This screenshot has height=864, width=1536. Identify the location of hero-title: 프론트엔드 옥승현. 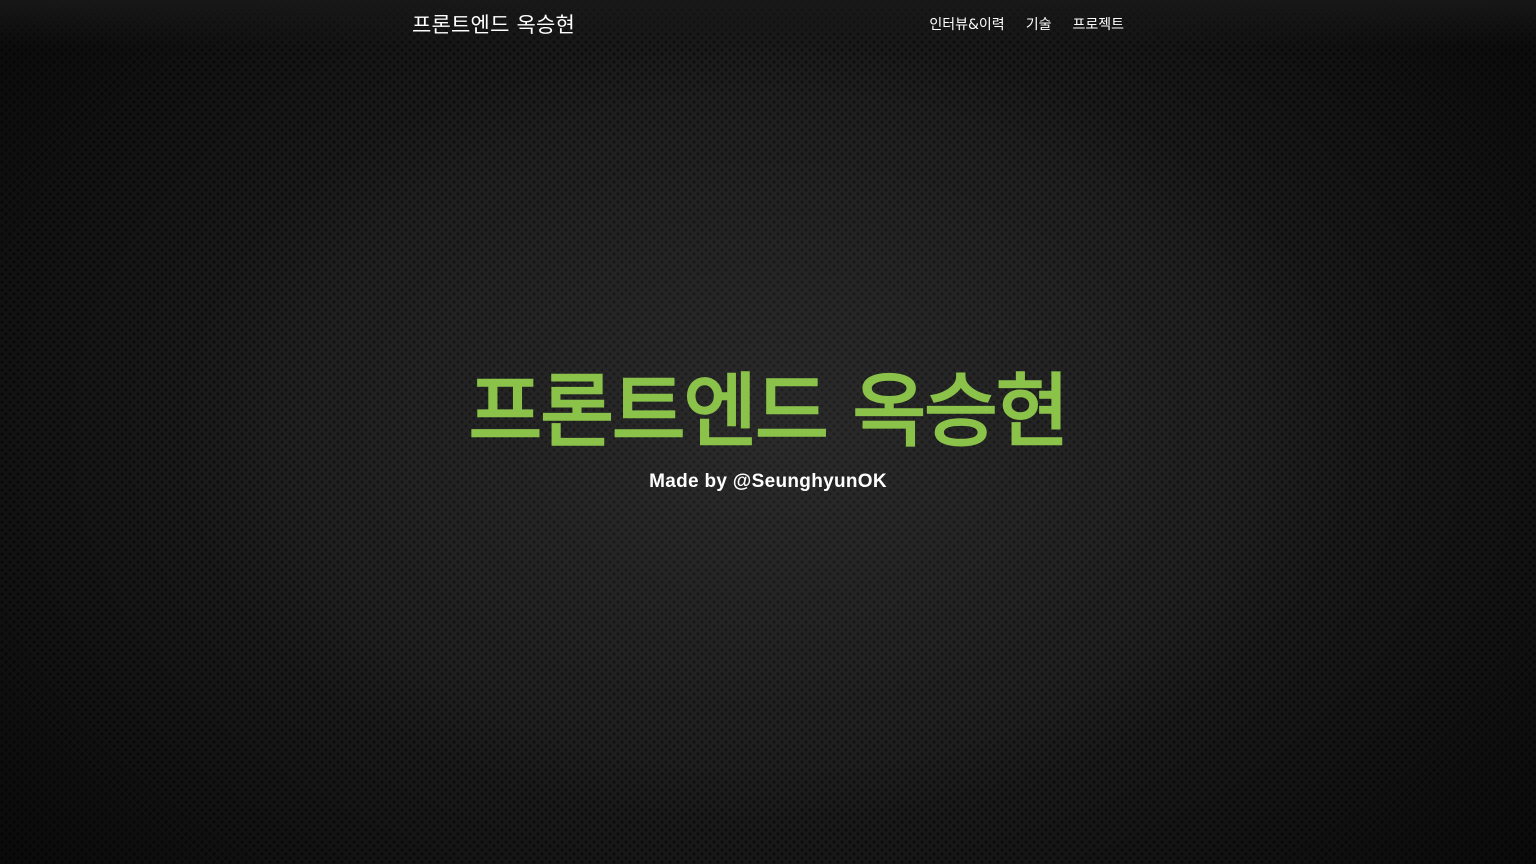
(769, 411).